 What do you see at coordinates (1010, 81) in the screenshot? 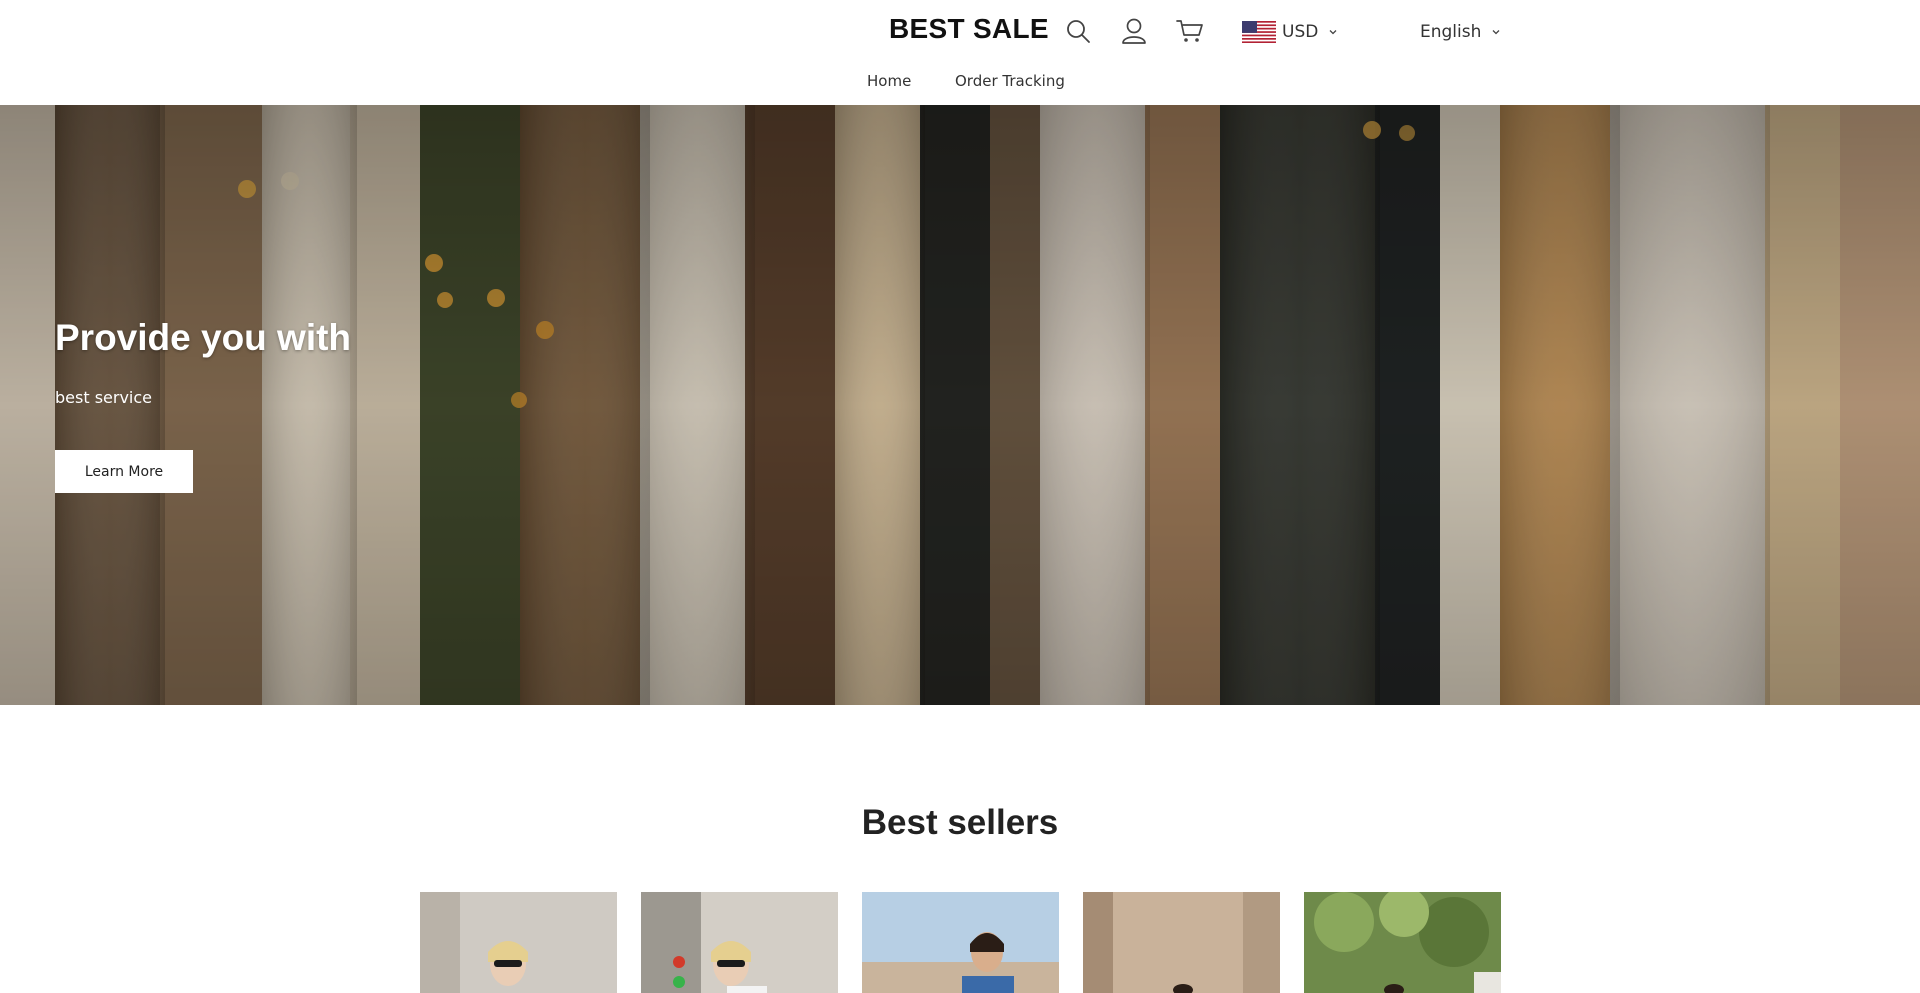
I see `nav-item-order-tracking: Order Tracking` at bounding box center [1010, 81].